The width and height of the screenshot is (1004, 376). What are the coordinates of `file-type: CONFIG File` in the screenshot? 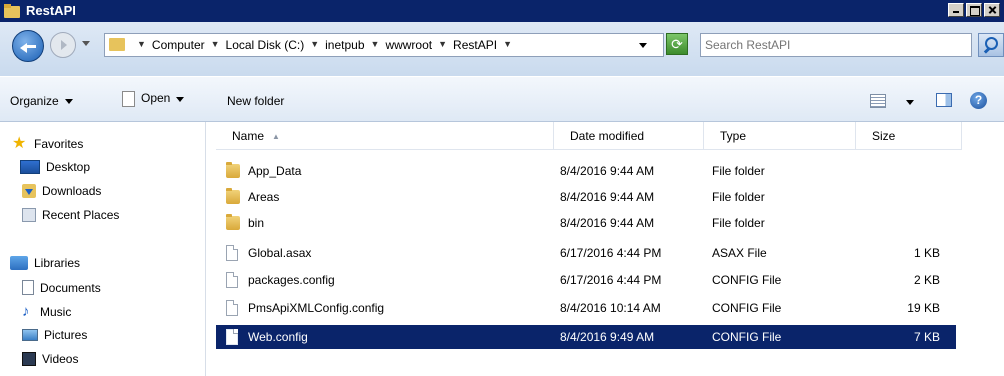 It's located at (747, 280).